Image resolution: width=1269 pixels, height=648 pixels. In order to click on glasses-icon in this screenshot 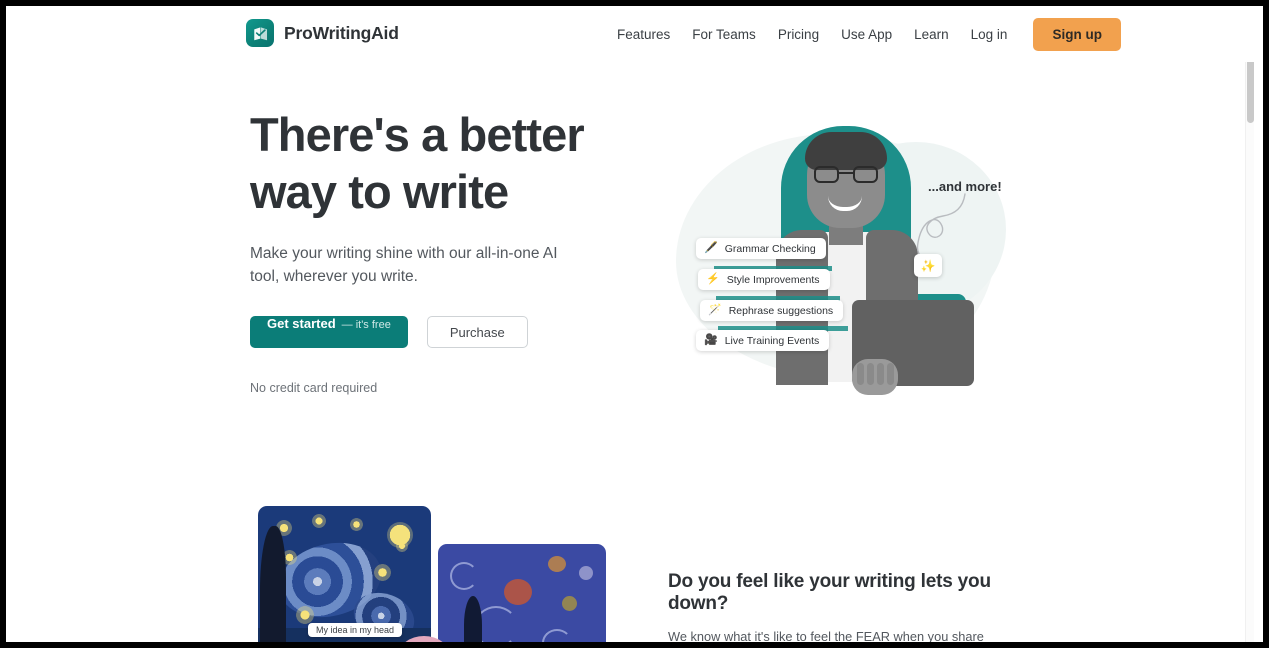, I will do `click(846, 174)`.